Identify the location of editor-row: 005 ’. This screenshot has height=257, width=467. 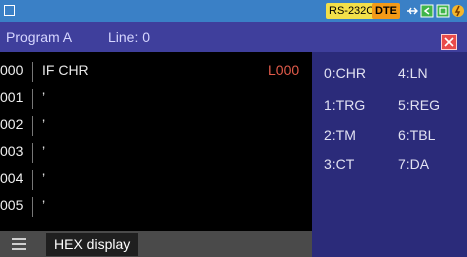
(156, 207).